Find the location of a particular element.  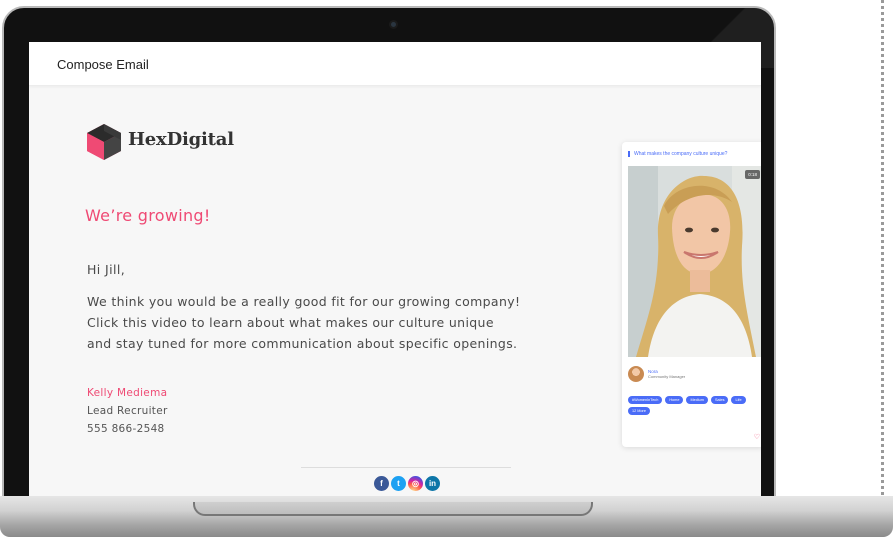

signature-phone: 555 866-2548 is located at coordinates (126, 429).